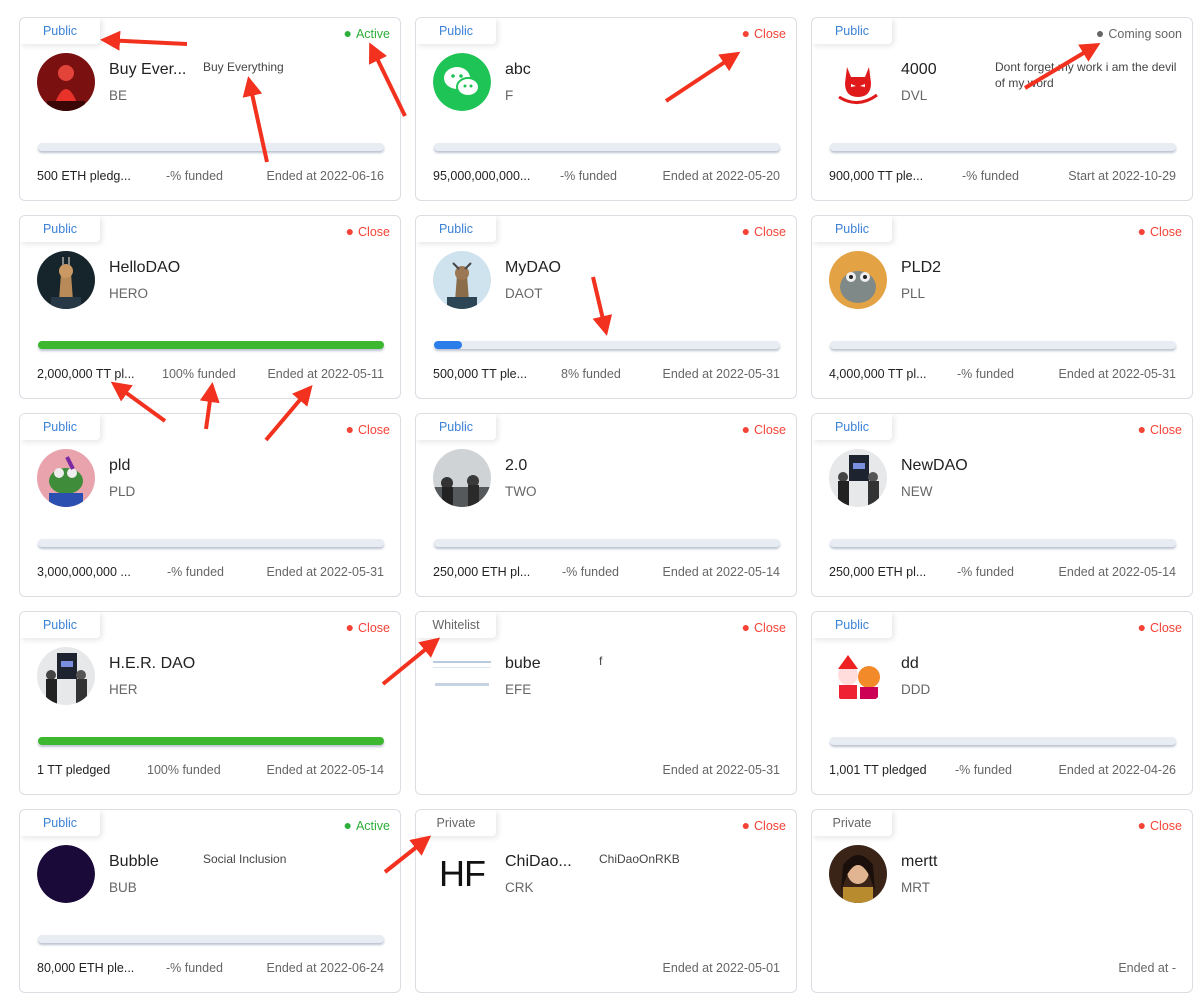 The image size is (1202, 995). What do you see at coordinates (1138, 33) in the screenshot?
I see `status-badge: ● Coming soon` at bounding box center [1138, 33].